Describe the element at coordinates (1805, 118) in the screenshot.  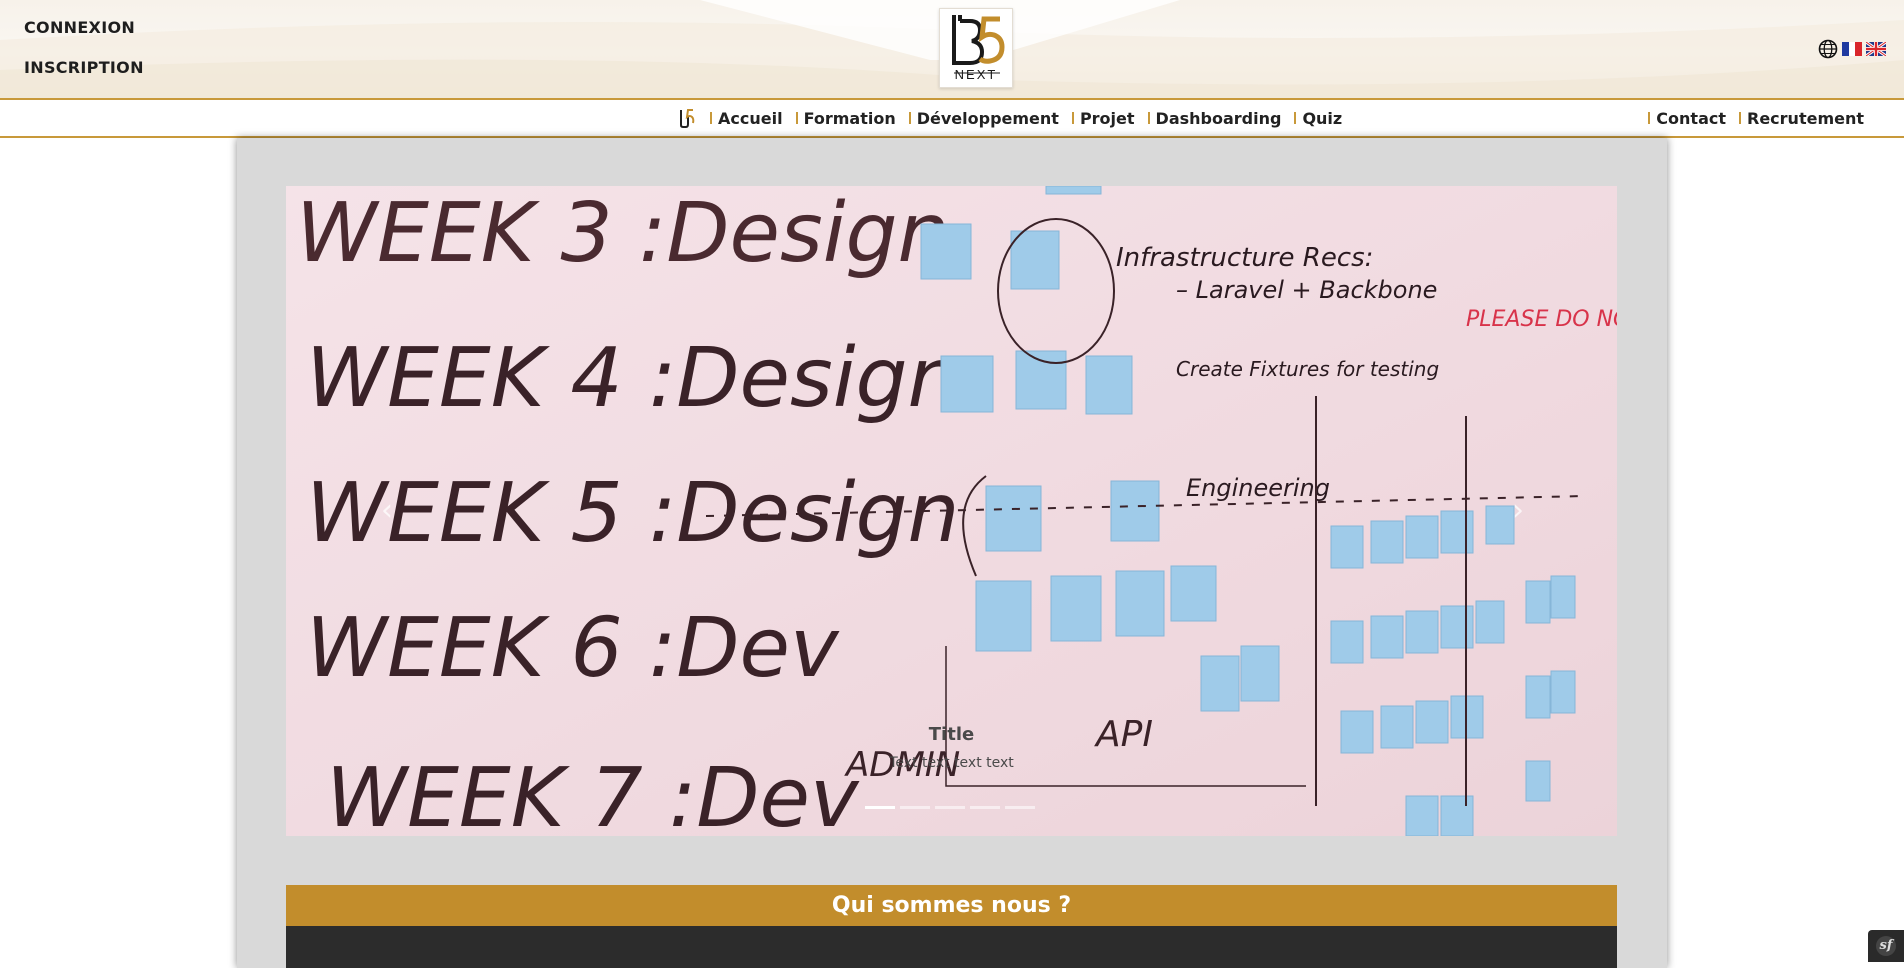
I see `nav-item-label: Recrutement` at that location.